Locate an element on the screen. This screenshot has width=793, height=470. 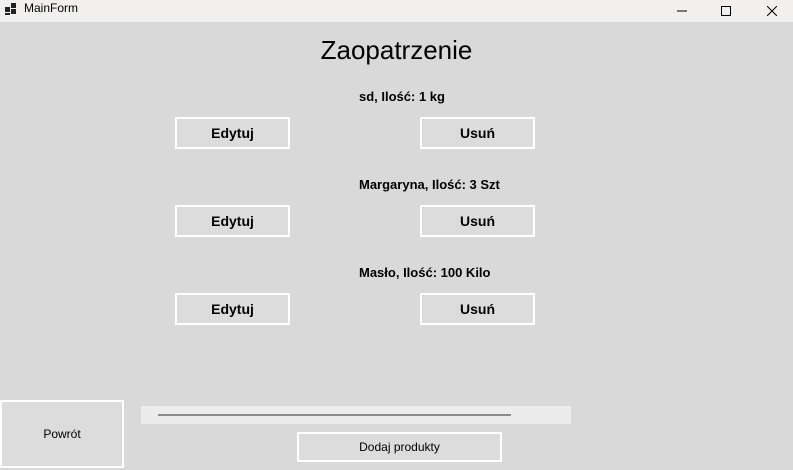
close-button is located at coordinates (771, 11).